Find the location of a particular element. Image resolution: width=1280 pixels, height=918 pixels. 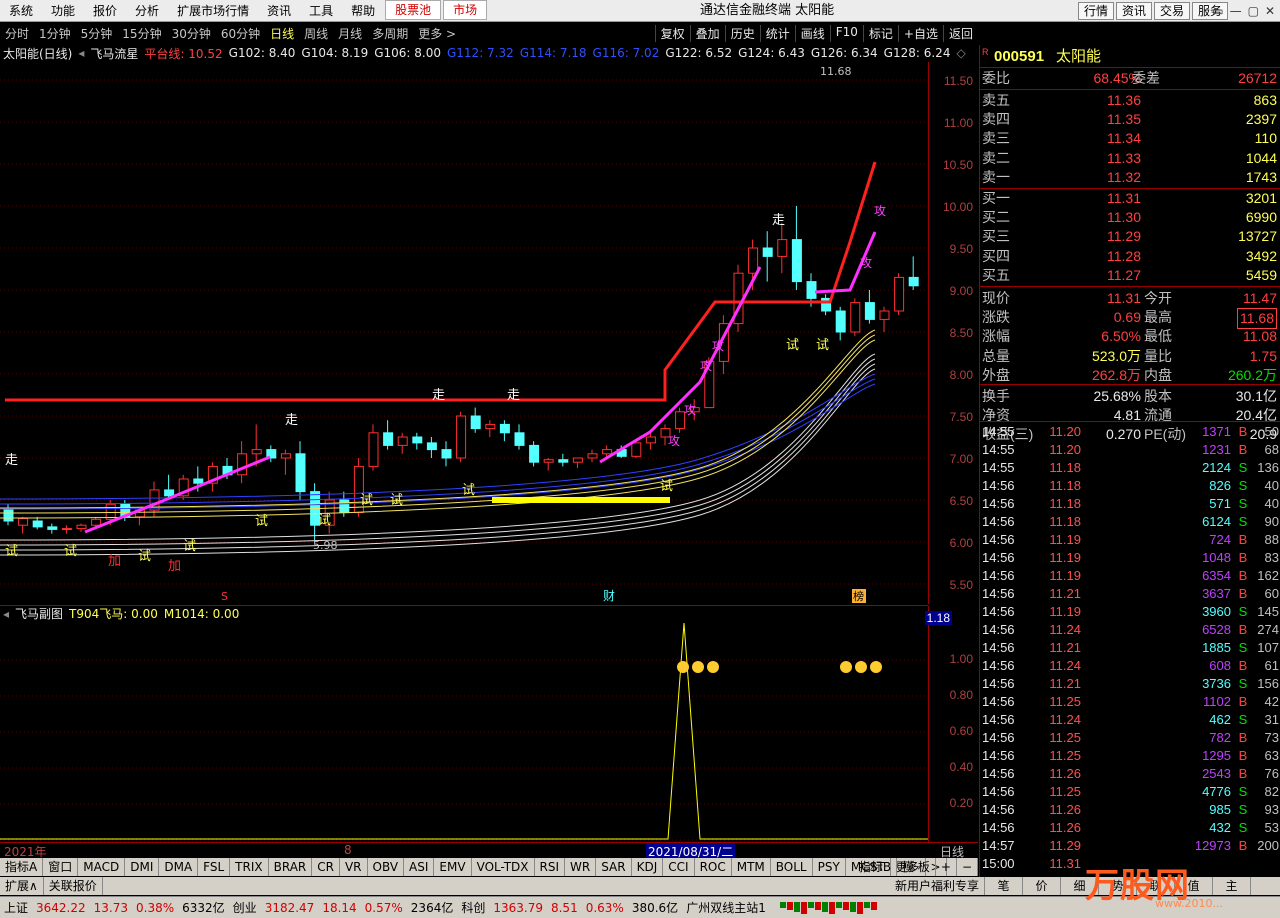

indicator-tab: MACD is located at coordinates (102, 867).